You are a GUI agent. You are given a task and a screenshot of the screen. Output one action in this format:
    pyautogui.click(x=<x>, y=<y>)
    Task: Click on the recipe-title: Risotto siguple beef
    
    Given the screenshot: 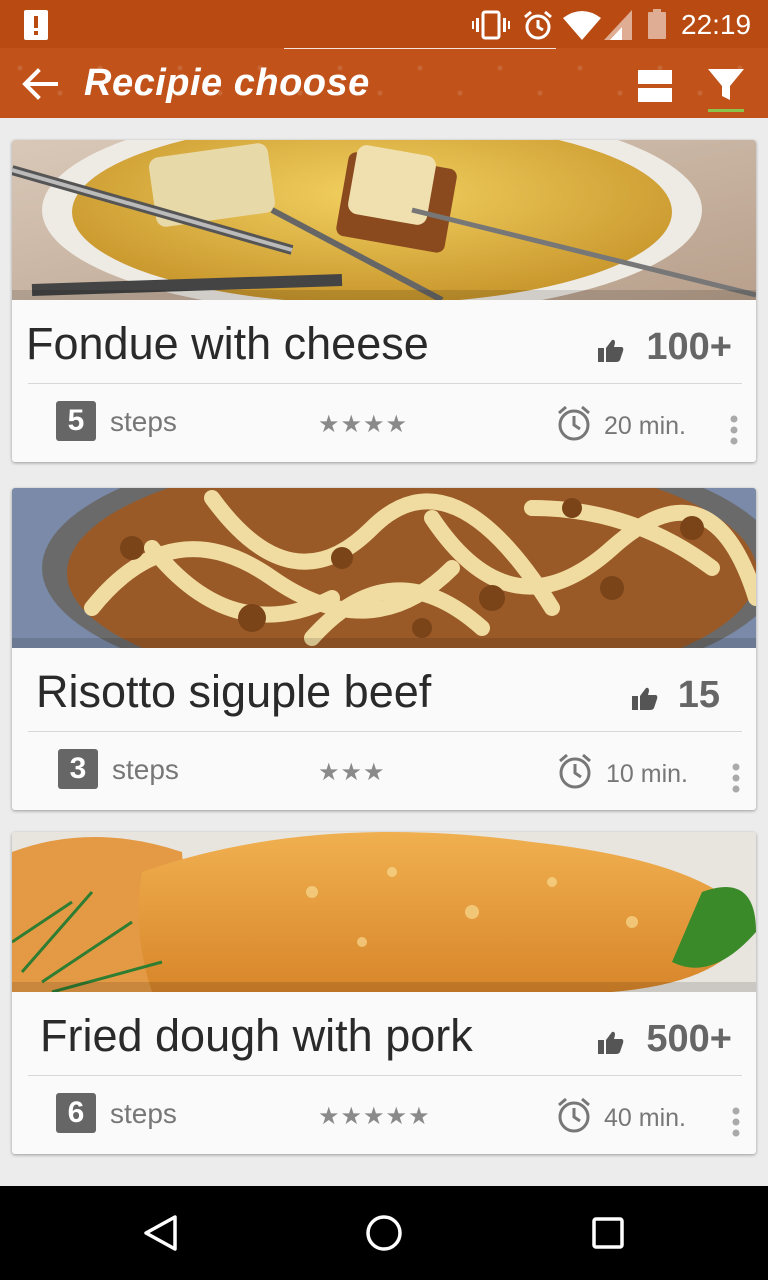 What is the action you would take?
    pyautogui.click(x=234, y=691)
    